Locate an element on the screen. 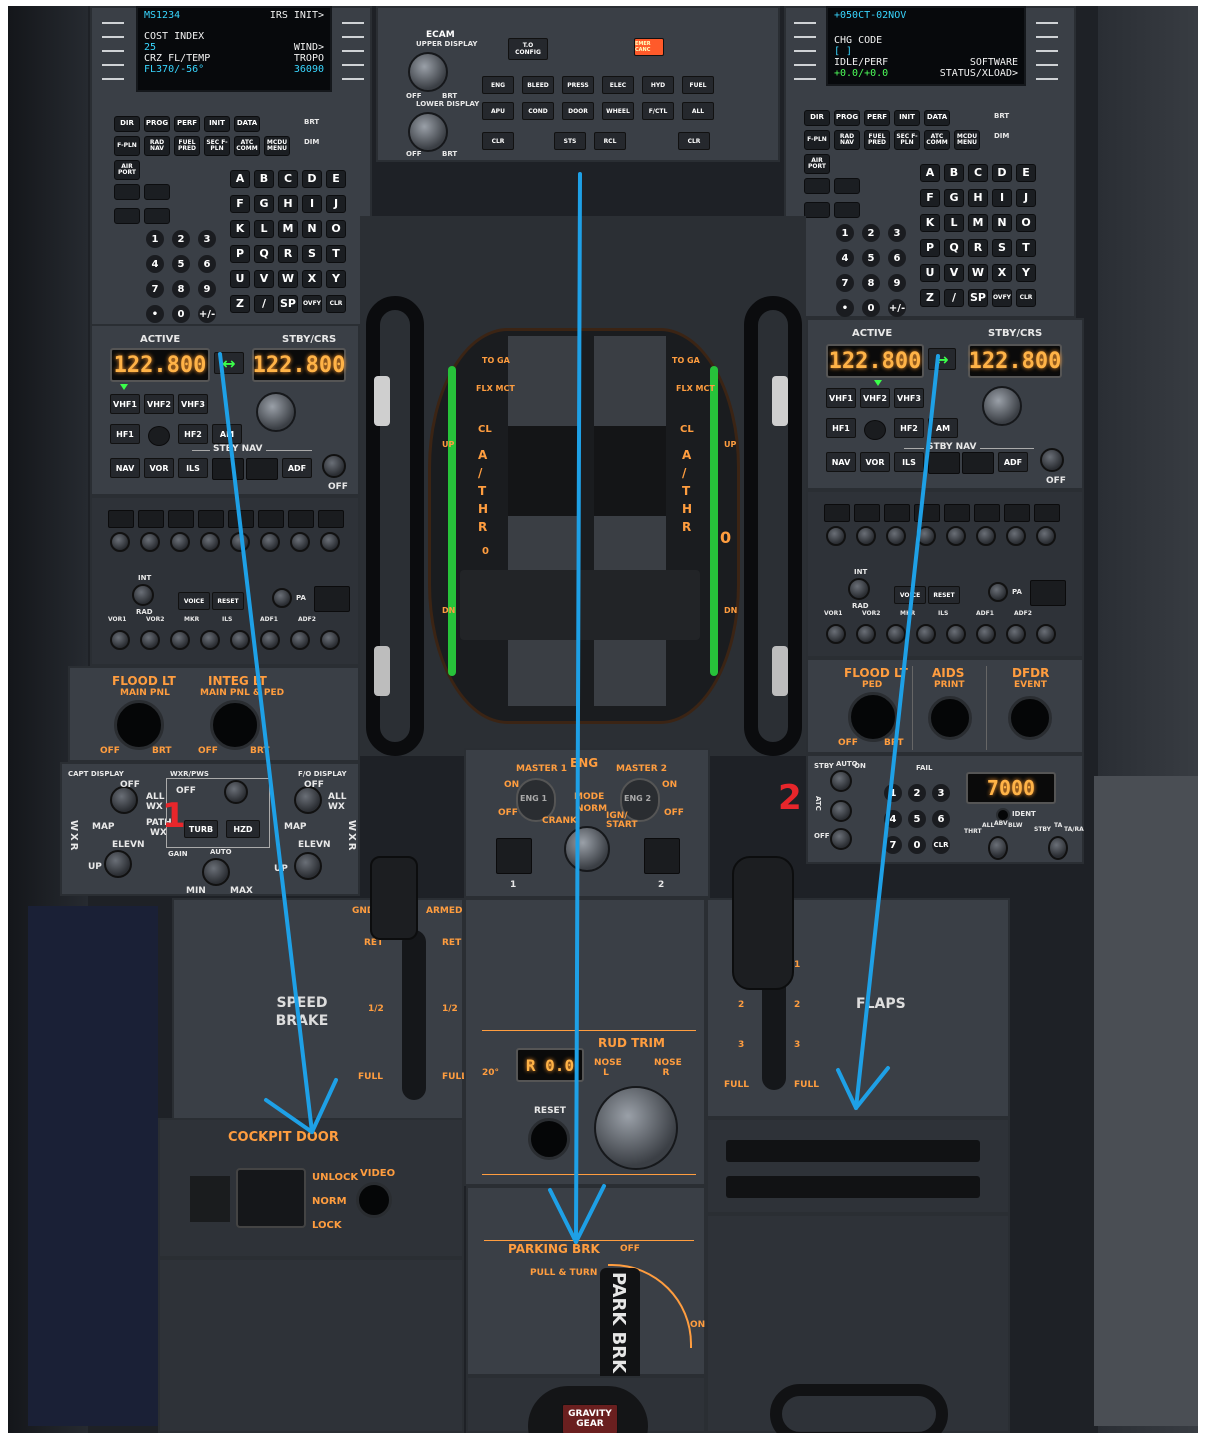 The height and width of the screenshot is (1439, 1205). arrow-1-head is located at coordinates (301, 1106).